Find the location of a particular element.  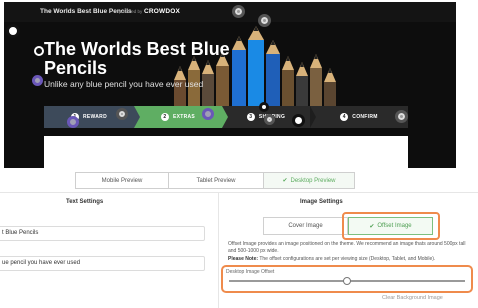

tab-tablet-preview: Tablet Preview is located at coordinates (216, 180).